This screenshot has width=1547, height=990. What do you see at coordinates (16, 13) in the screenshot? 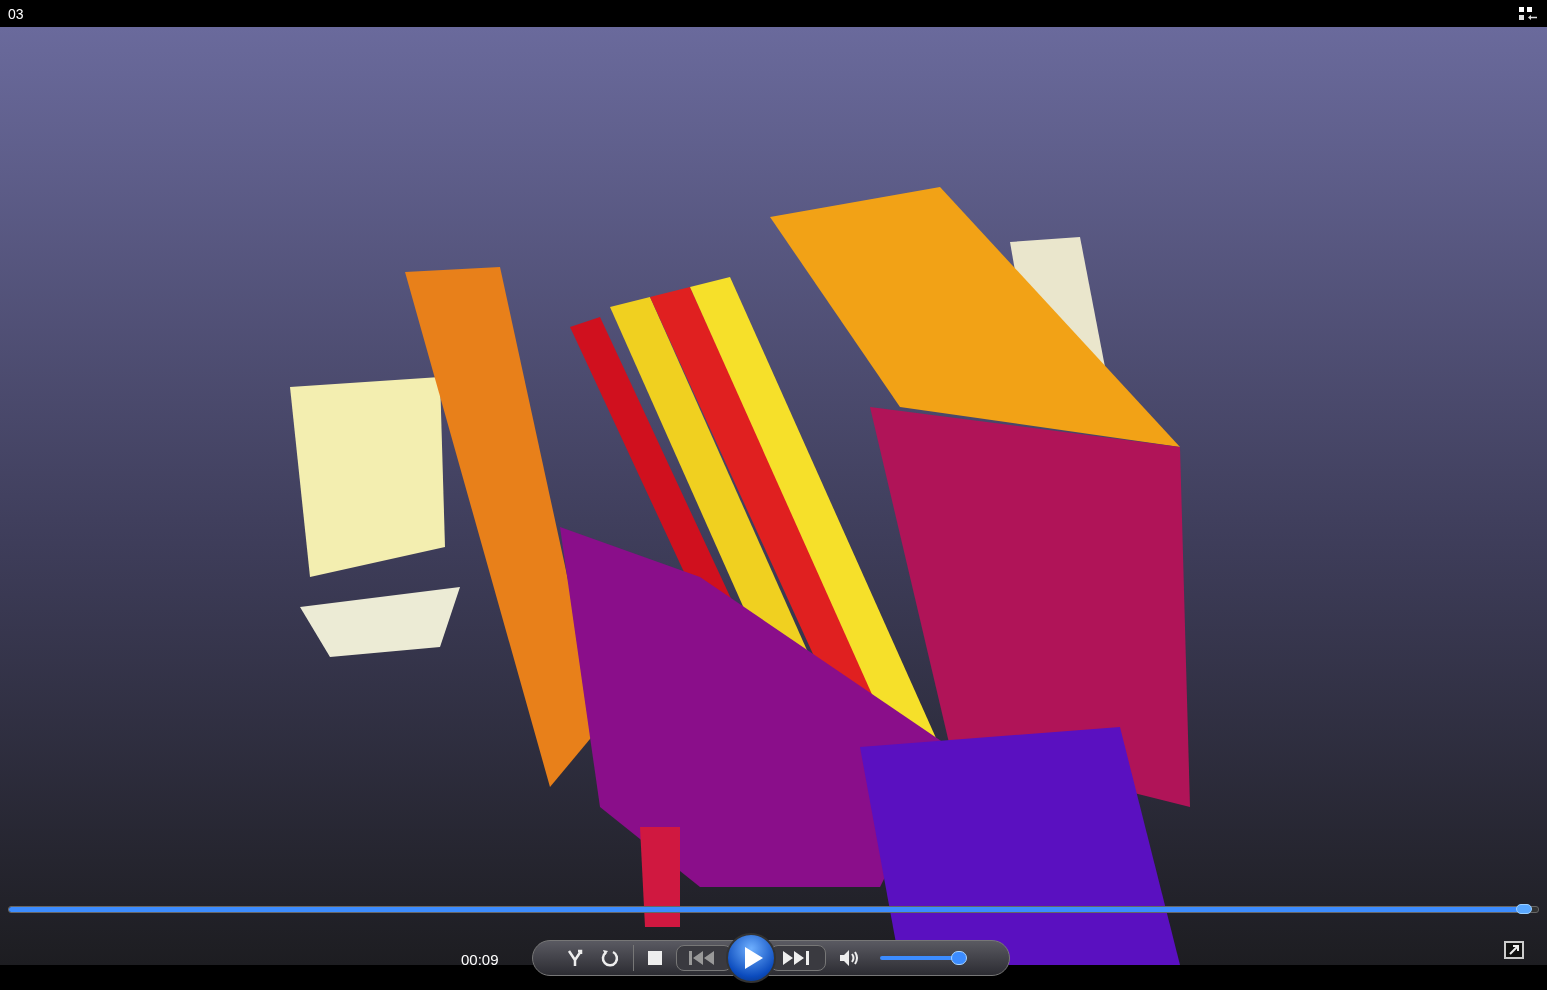
I see `window-title: 03` at bounding box center [16, 13].